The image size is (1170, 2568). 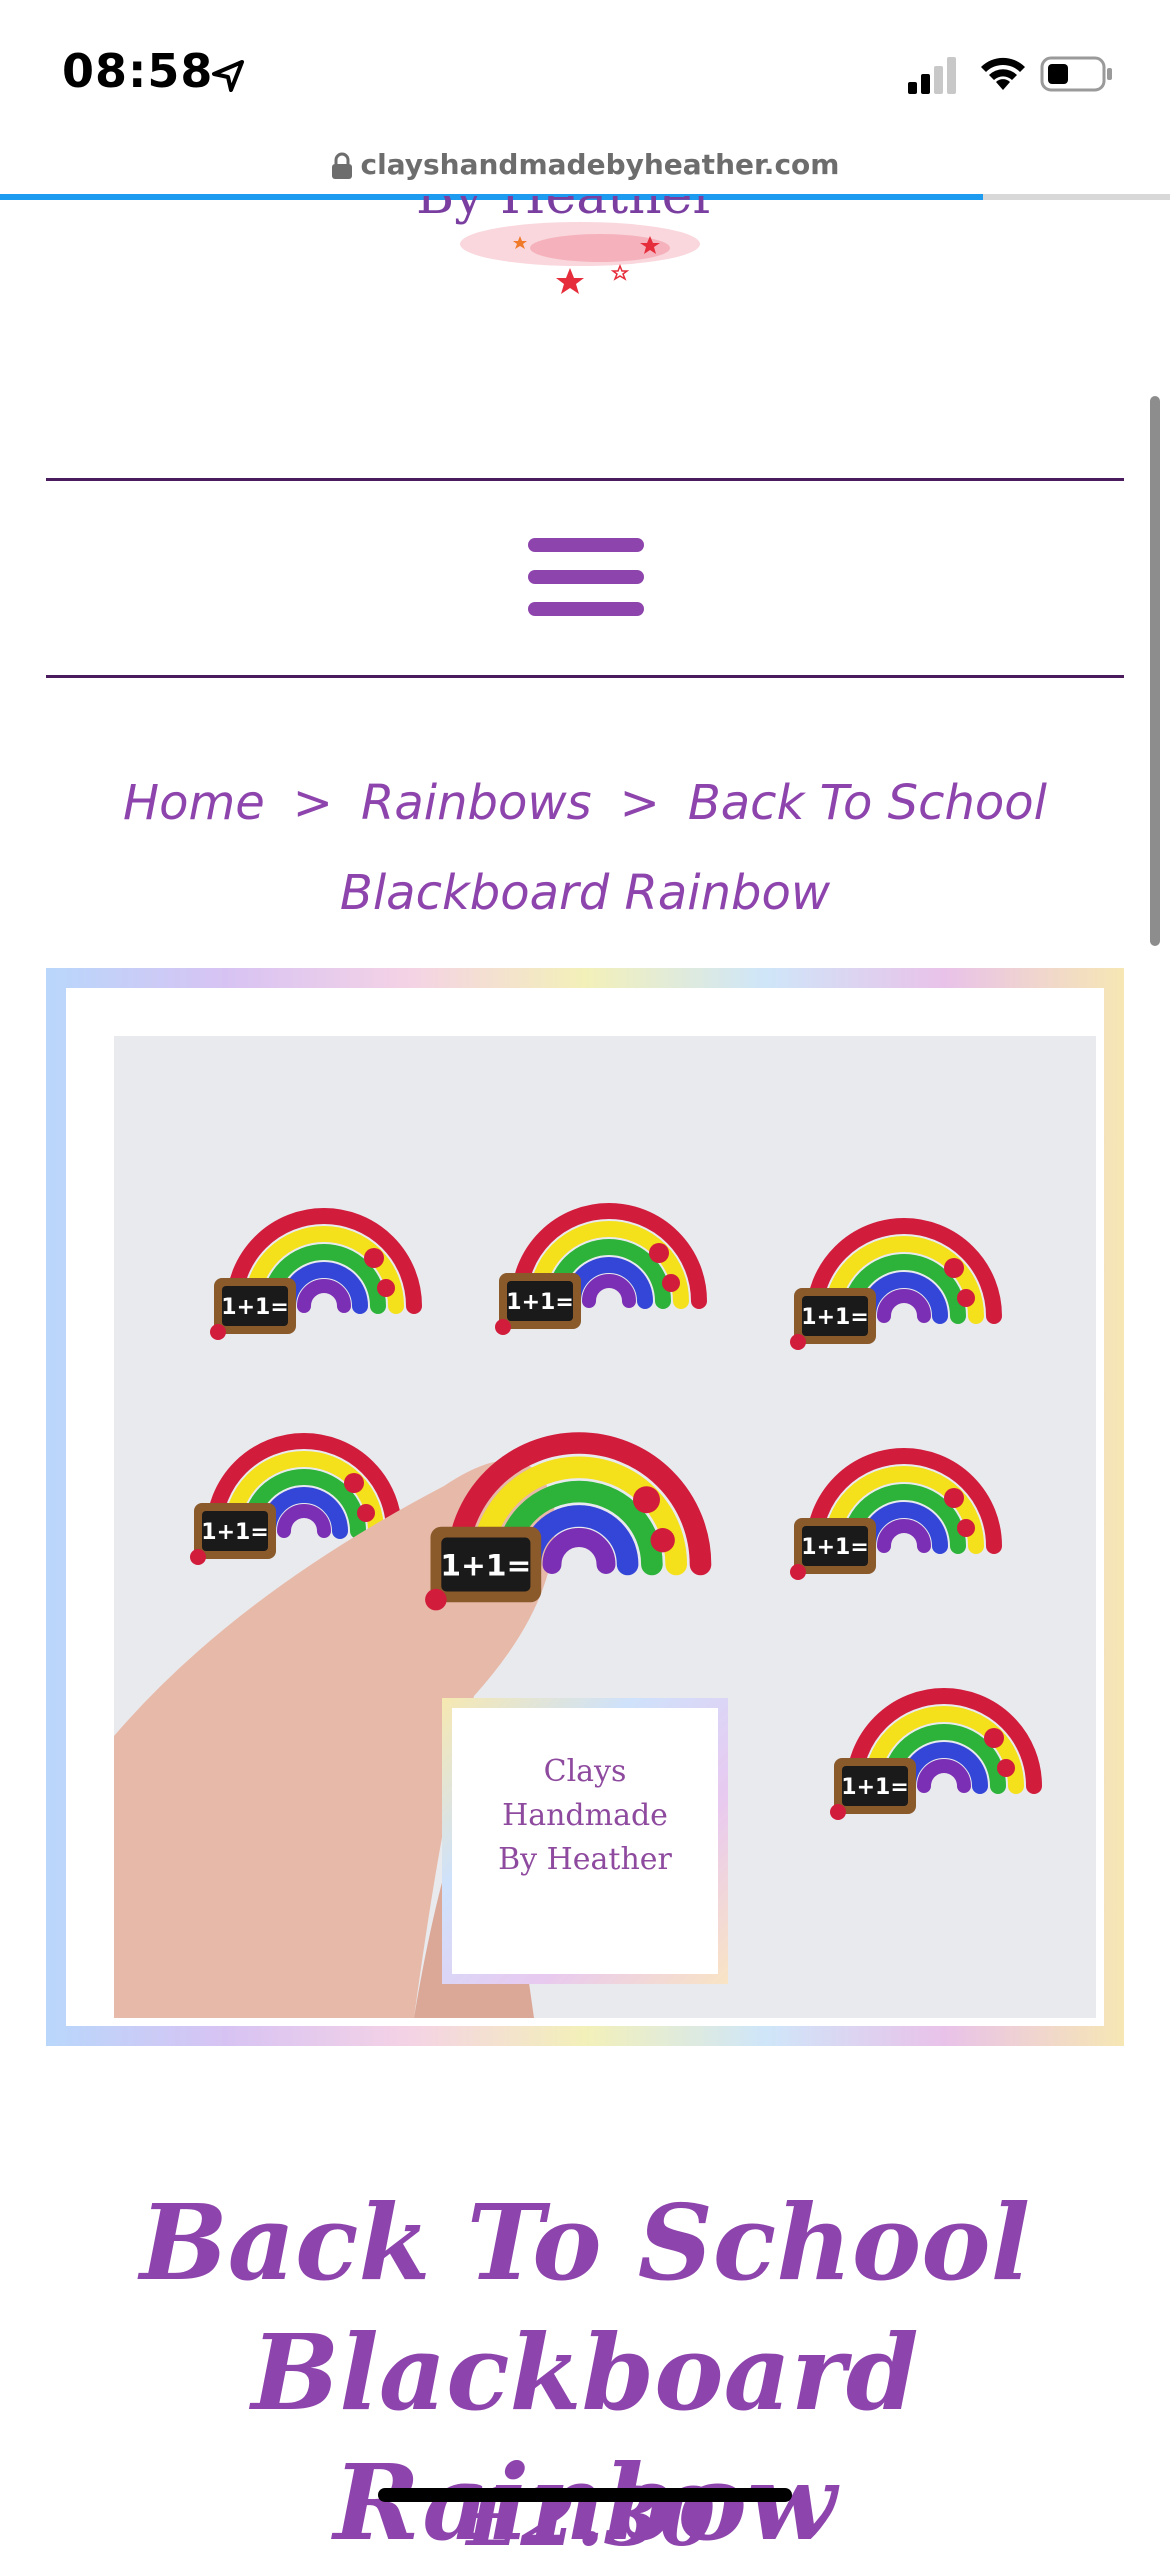 What do you see at coordinates (585, 676) in the screenshot?
I see `header-divider-bottom` at bounding box center [585, 676].